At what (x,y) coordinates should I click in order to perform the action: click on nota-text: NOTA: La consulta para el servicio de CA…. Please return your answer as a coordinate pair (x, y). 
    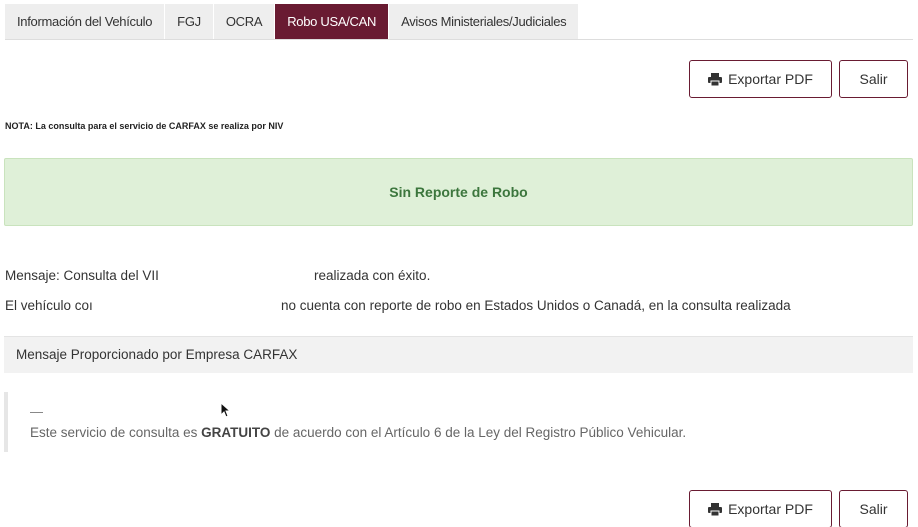
    Looking at the image, I should click on (144, 126).